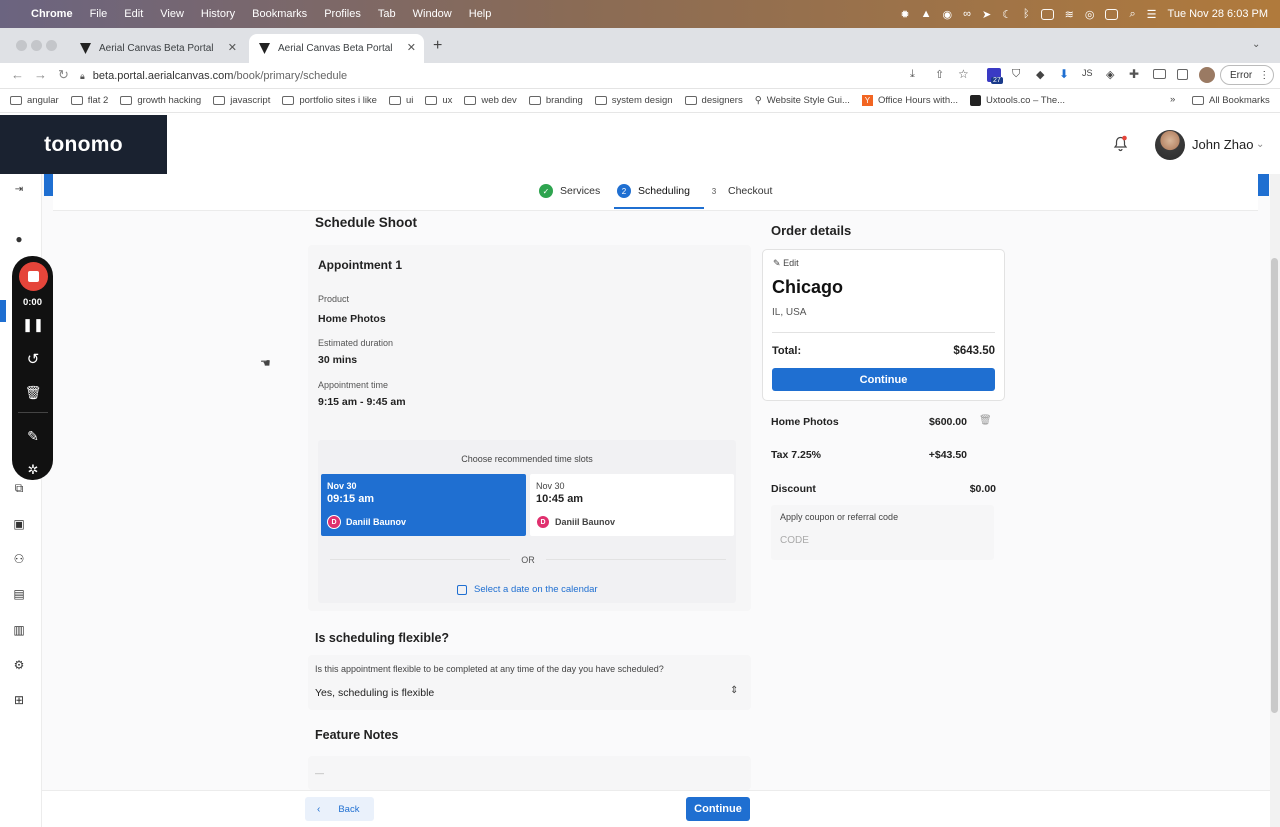  Describe the element at coordinates (904, 14) in the screenshot. I see `gear-status-icon: ✹` at that location.